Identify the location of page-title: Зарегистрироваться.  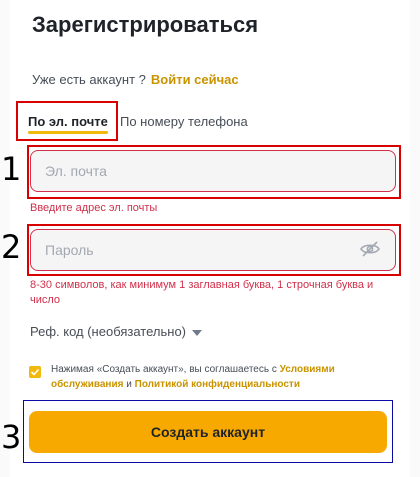
(145, 24).